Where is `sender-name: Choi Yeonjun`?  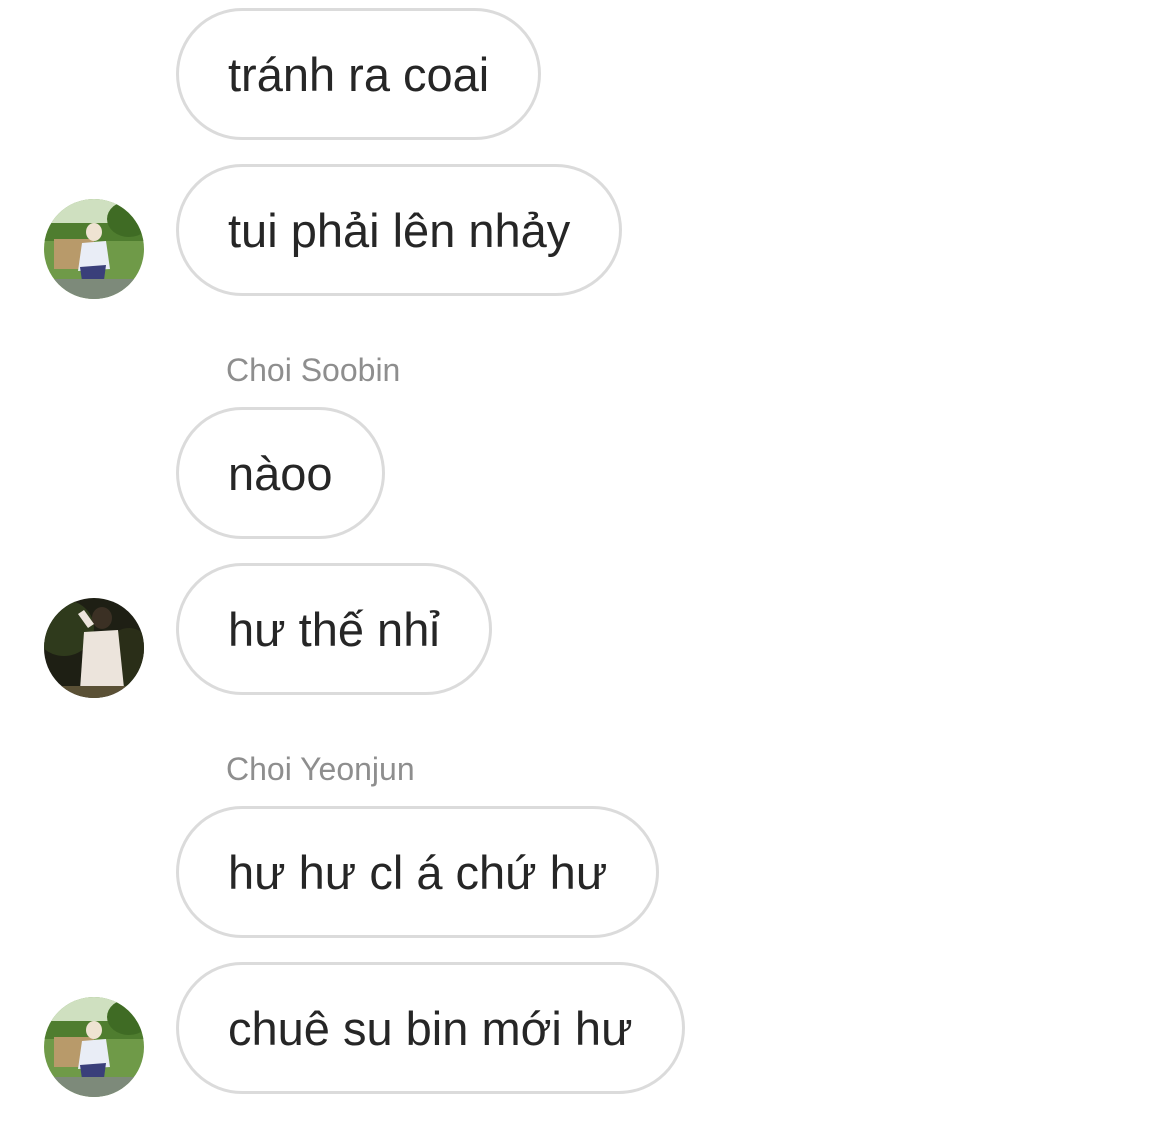
sender-name: Choi Yeonjun is located at coordinates (320, 769).